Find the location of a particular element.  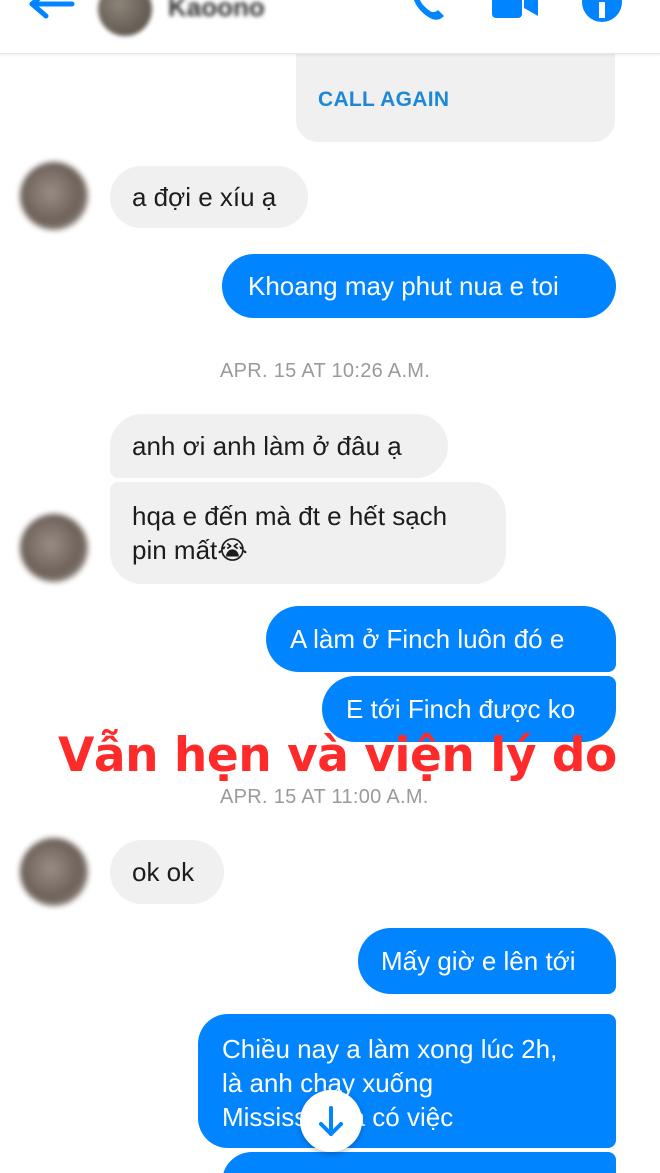

message-incoming: a đợi e xíu ạ is located at coordinates (209, 197).